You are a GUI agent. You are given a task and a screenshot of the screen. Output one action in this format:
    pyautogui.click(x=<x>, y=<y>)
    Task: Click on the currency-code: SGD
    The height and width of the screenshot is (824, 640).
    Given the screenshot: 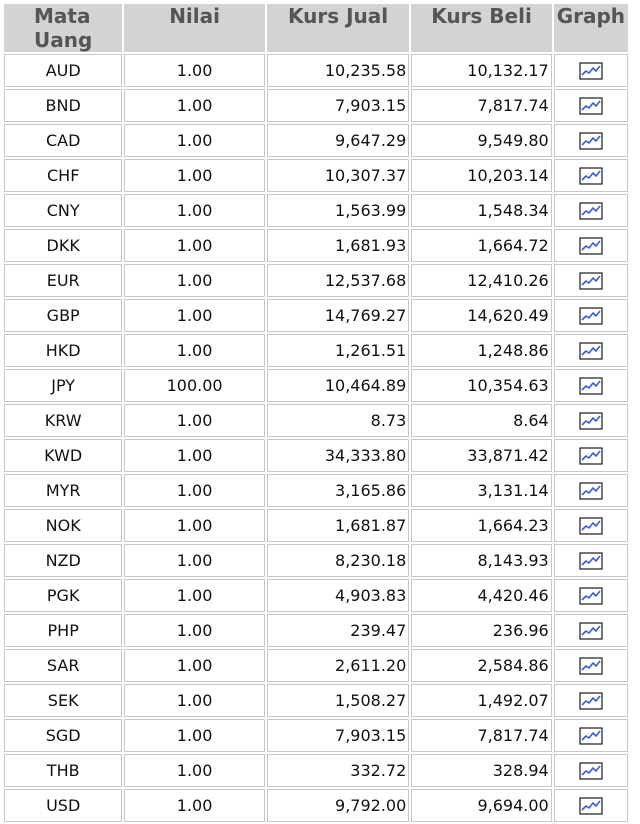 What is the action you would take?
    pyautogui.click(x=63, y=735)
    